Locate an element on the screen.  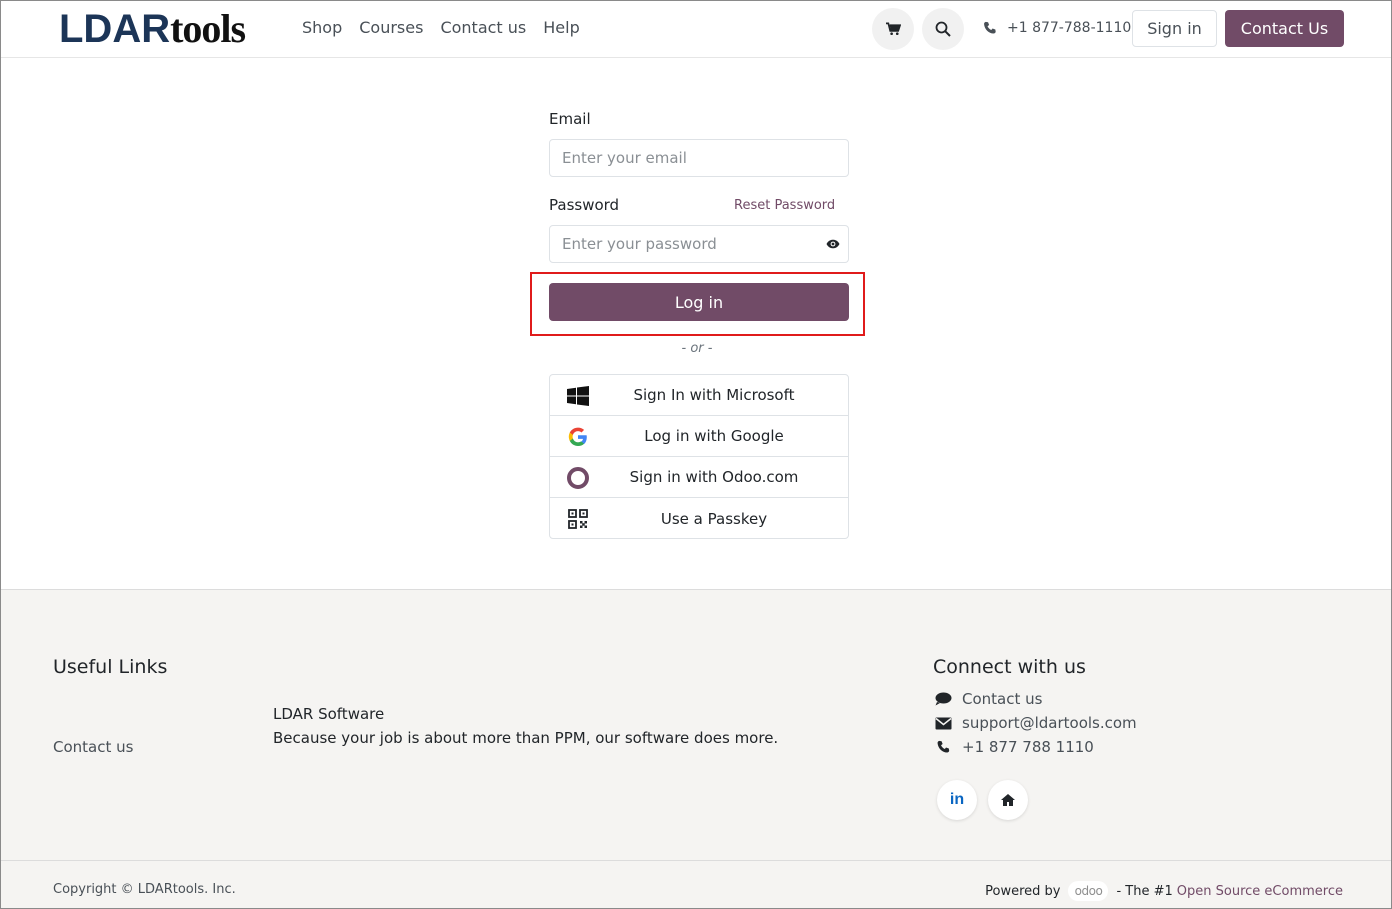
header-phone-text: +1 877-788-1110 is located at coordinates (1069, 28).